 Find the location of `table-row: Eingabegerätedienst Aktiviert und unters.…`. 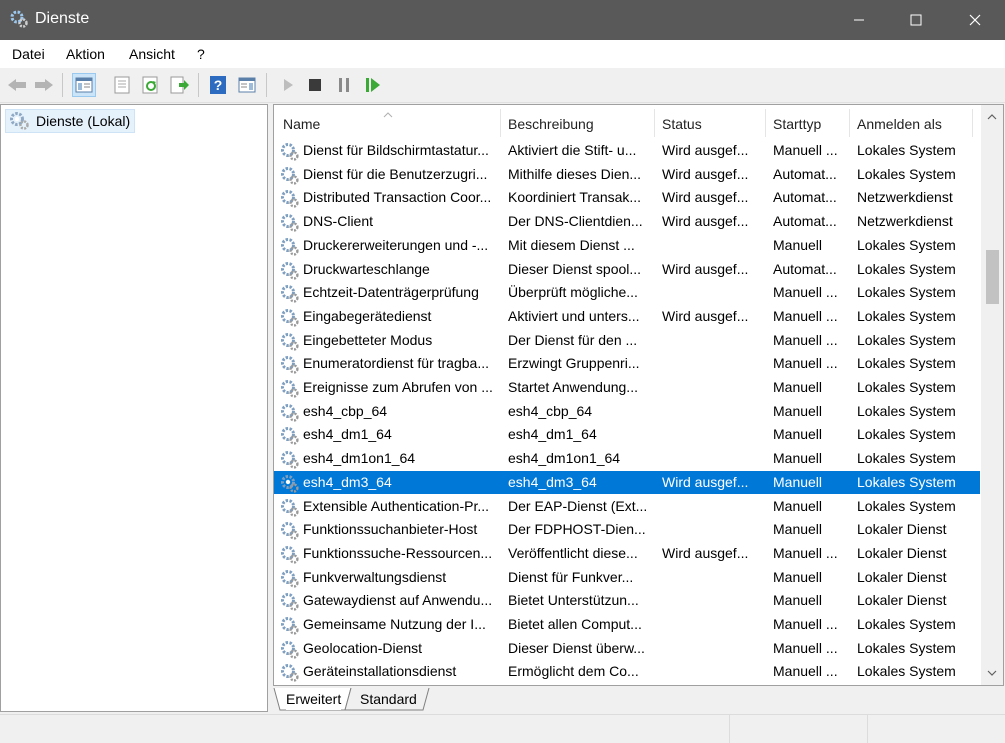

table-row: Eingabegerätedienst Aktiviert und unters.… is located at coordinates (627, 317).